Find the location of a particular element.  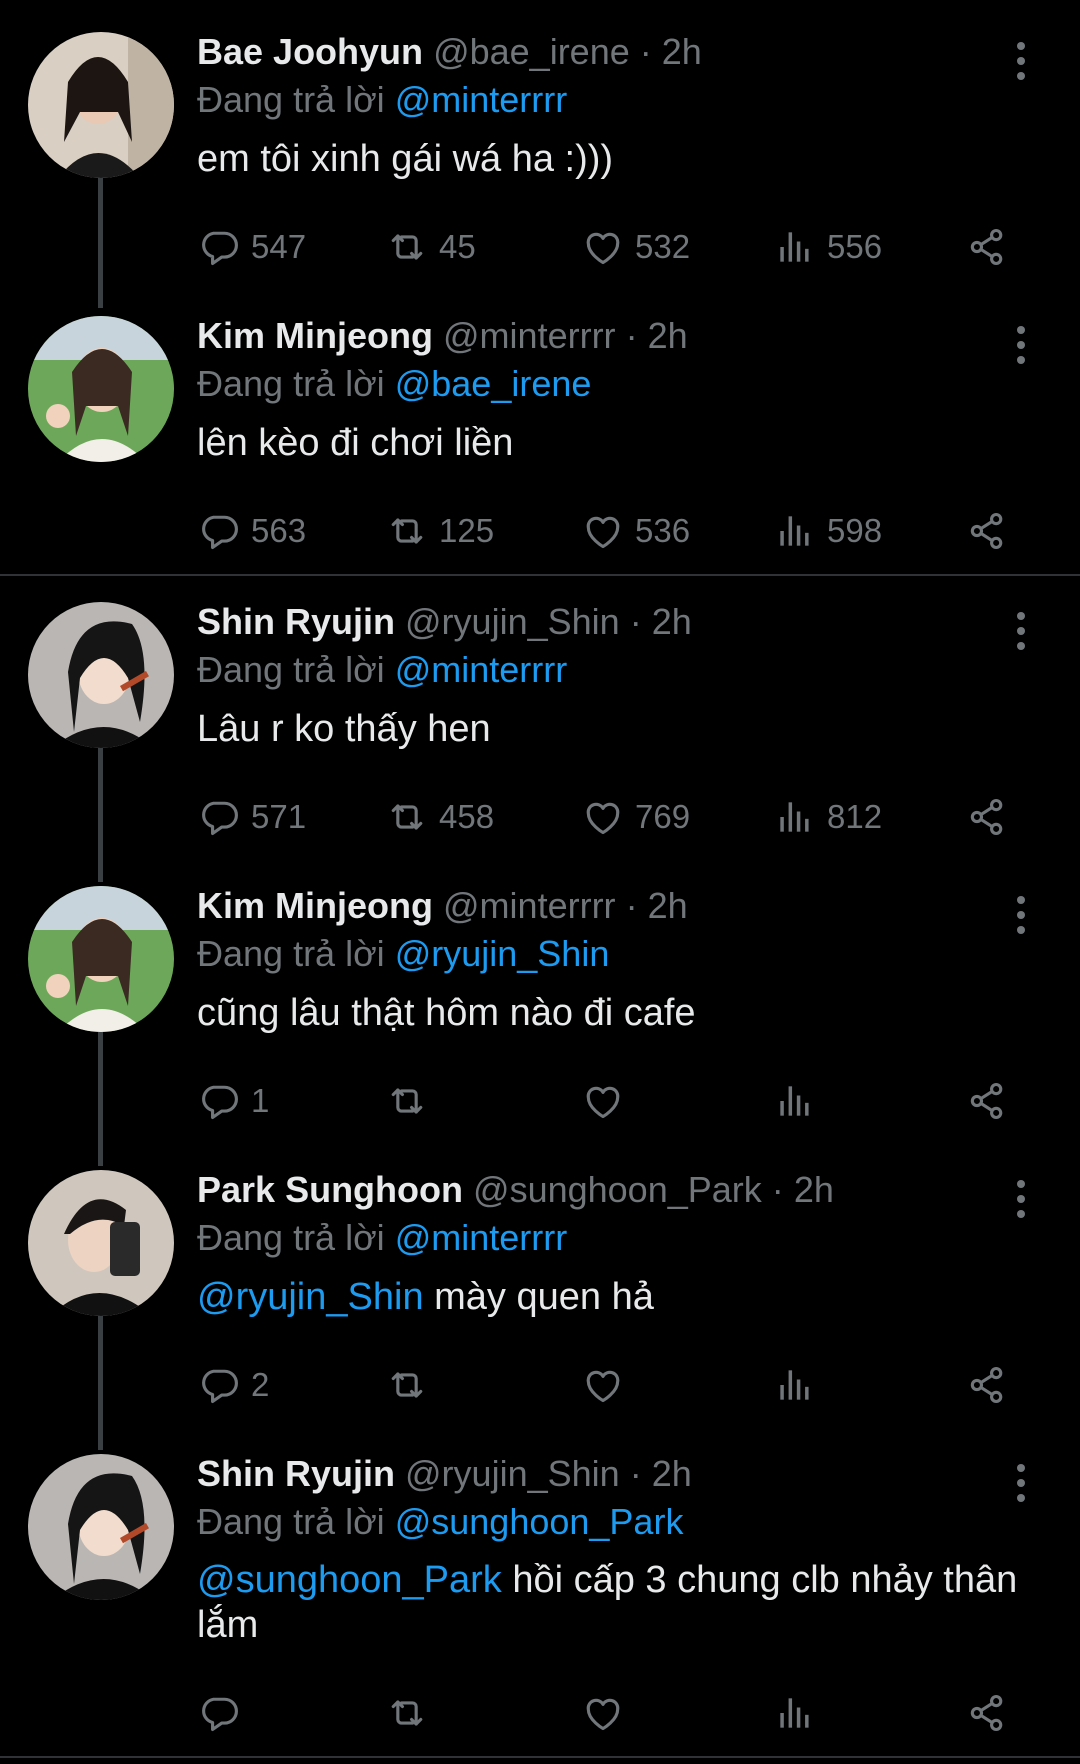

tweet-text: lên kèo đi chơi liền is located at coordinates (618, 443).